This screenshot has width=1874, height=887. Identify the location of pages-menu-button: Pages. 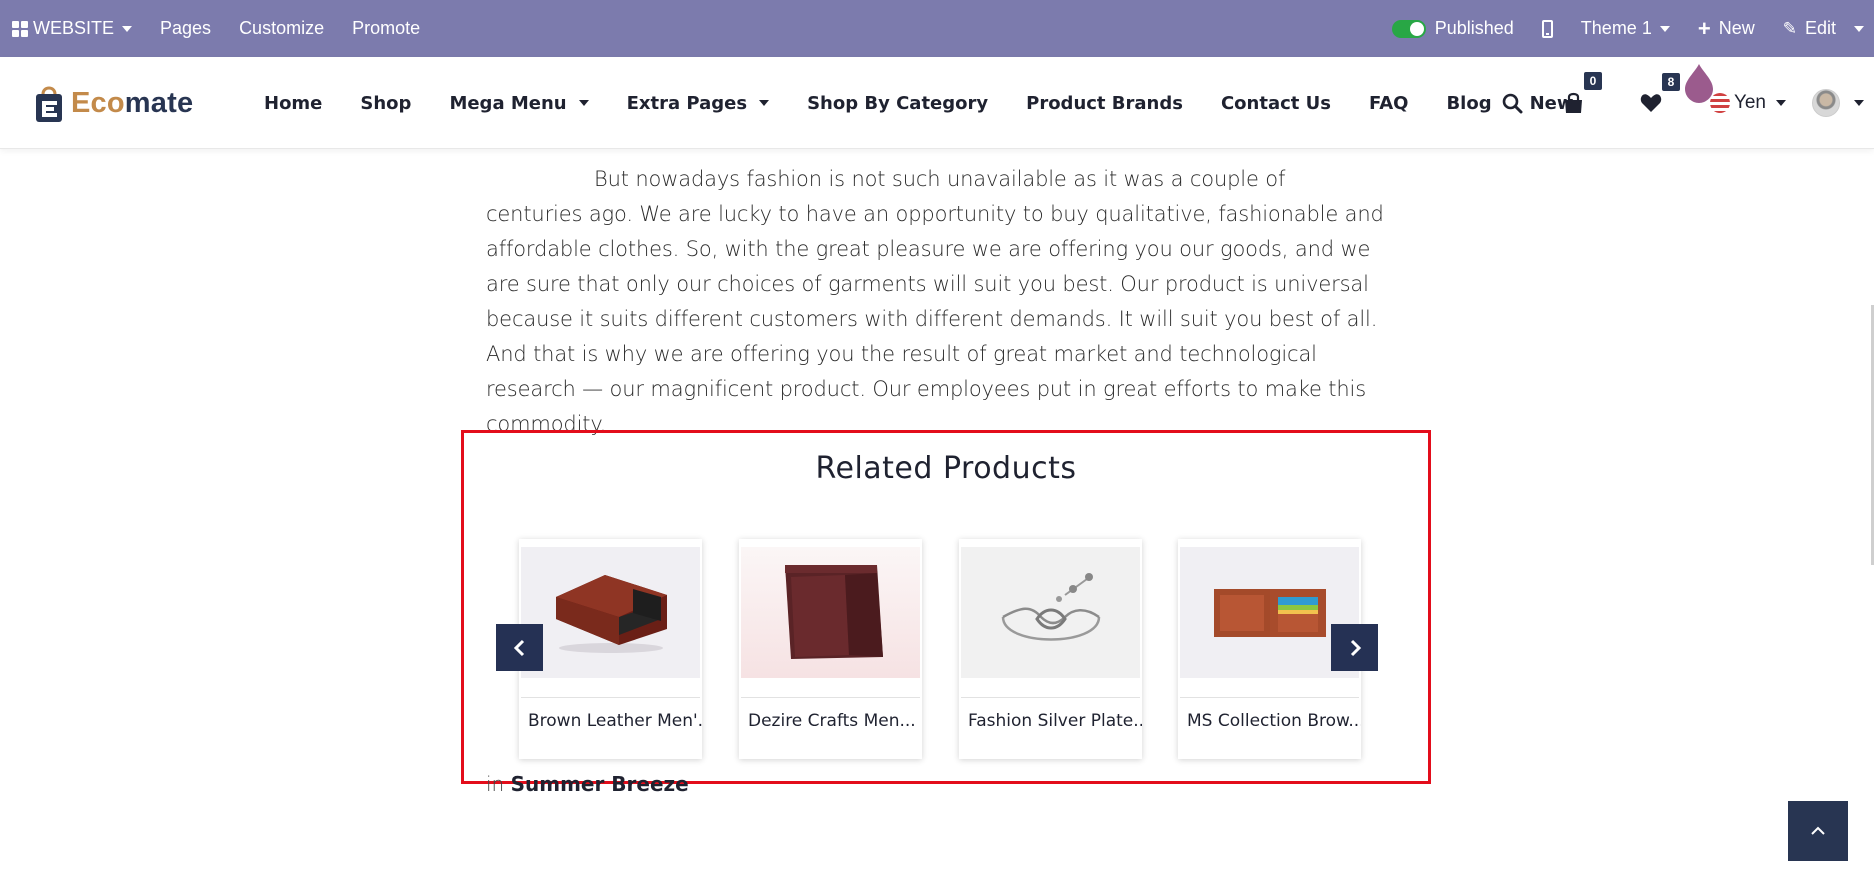
(185, 28).